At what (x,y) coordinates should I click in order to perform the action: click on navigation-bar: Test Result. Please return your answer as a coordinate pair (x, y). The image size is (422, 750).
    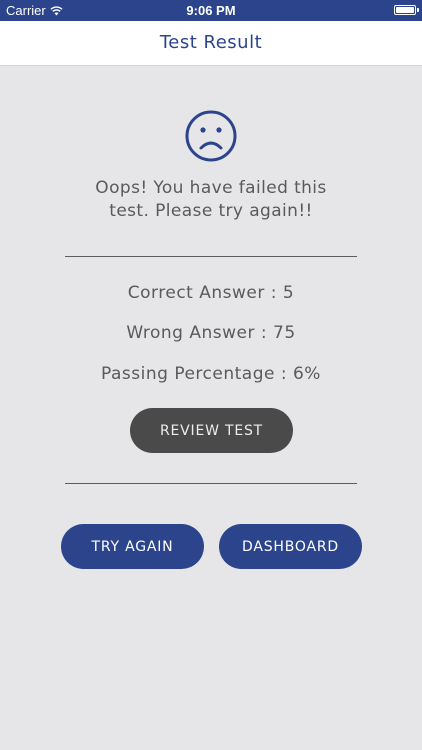
    Looking at the image, I should click on (211, 43).